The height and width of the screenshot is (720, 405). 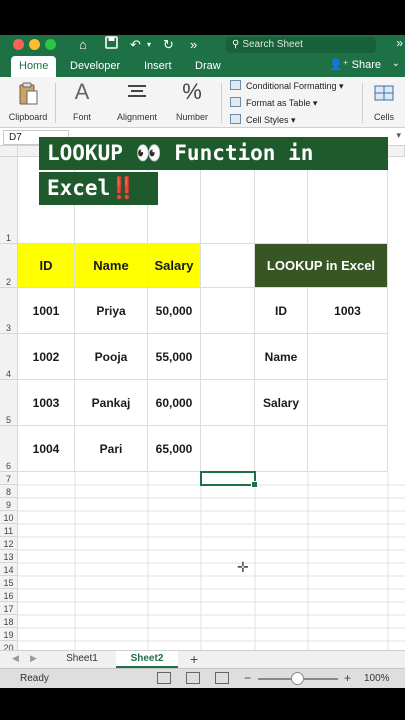 What do you see at coordinates (228, 266) in the screenshot?
I see `cell-d2` at bounding box center [228, 266].